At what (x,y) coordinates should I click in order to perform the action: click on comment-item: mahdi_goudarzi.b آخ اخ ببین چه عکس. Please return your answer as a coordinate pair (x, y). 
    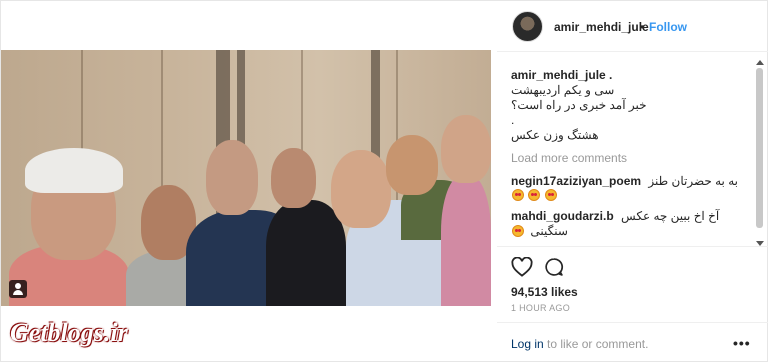
    Looking at the image, I should click on (630, 216).